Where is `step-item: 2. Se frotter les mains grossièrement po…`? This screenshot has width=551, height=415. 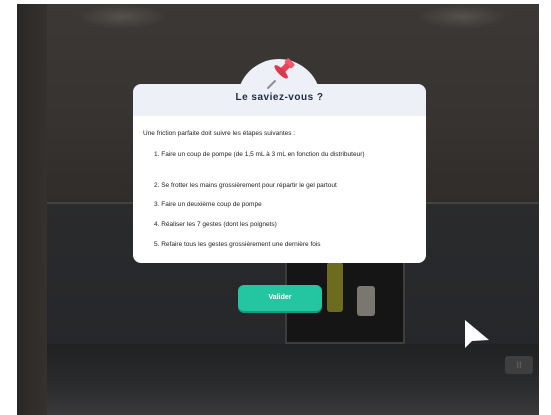 step-item: 2. Se frotter les mains grossièrement po… is located at coordinates (245, 185).